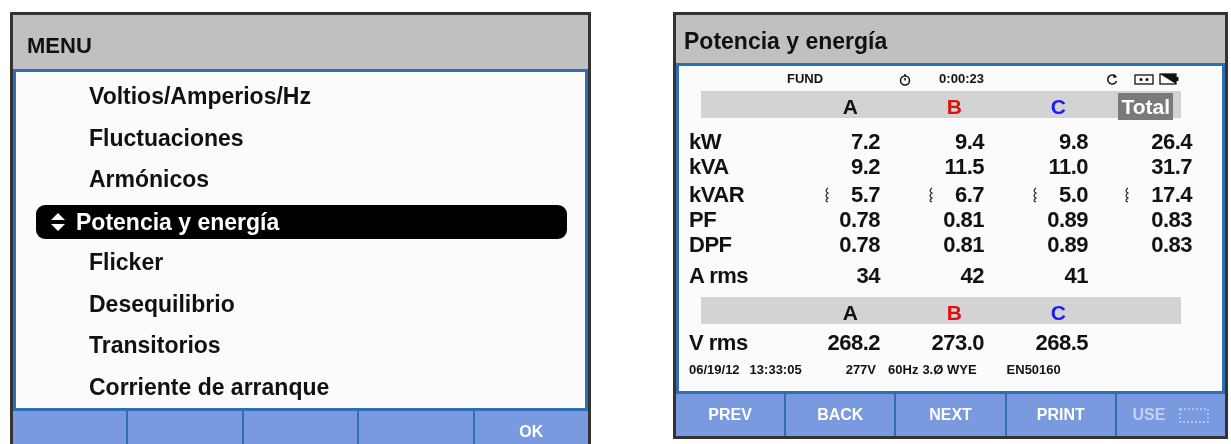  Describe the element at coordinates (865, 166) in the screenshot. I see `table-value: 9.2` at that location.